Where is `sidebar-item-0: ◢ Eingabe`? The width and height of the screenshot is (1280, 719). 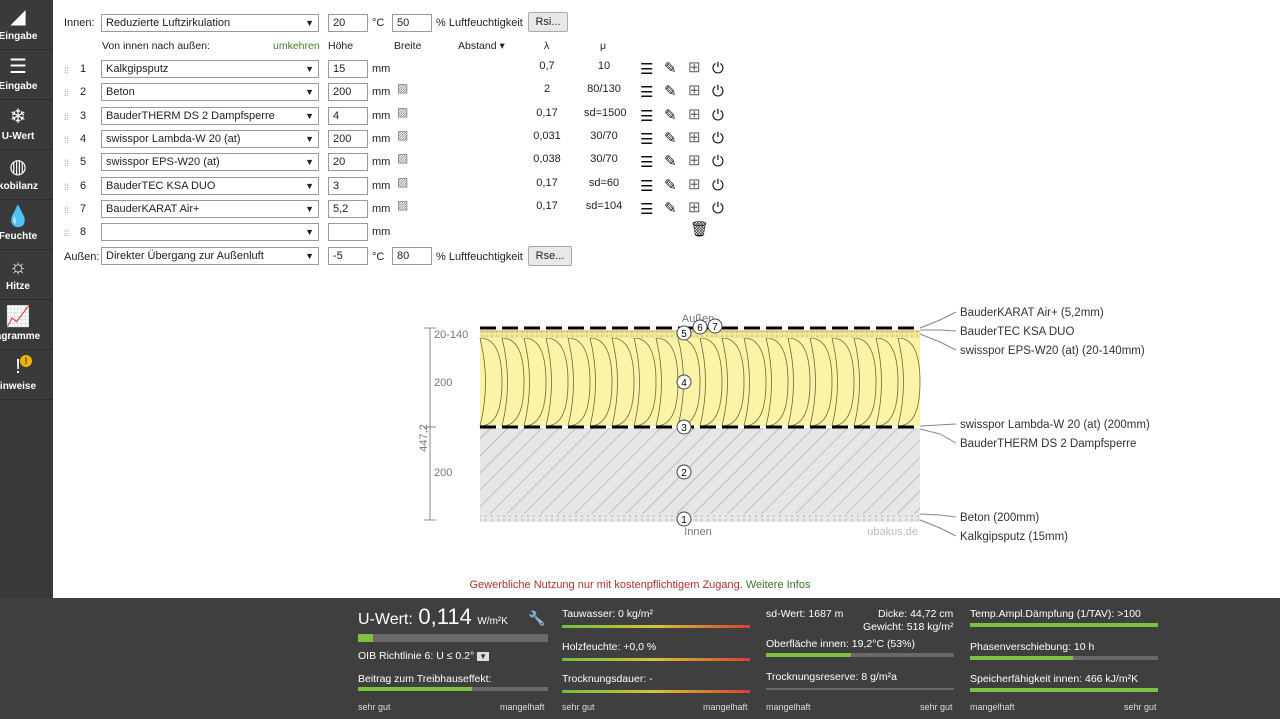 sidebar-item-0: ◢ Eingabe is located at coordinates (26, 25).